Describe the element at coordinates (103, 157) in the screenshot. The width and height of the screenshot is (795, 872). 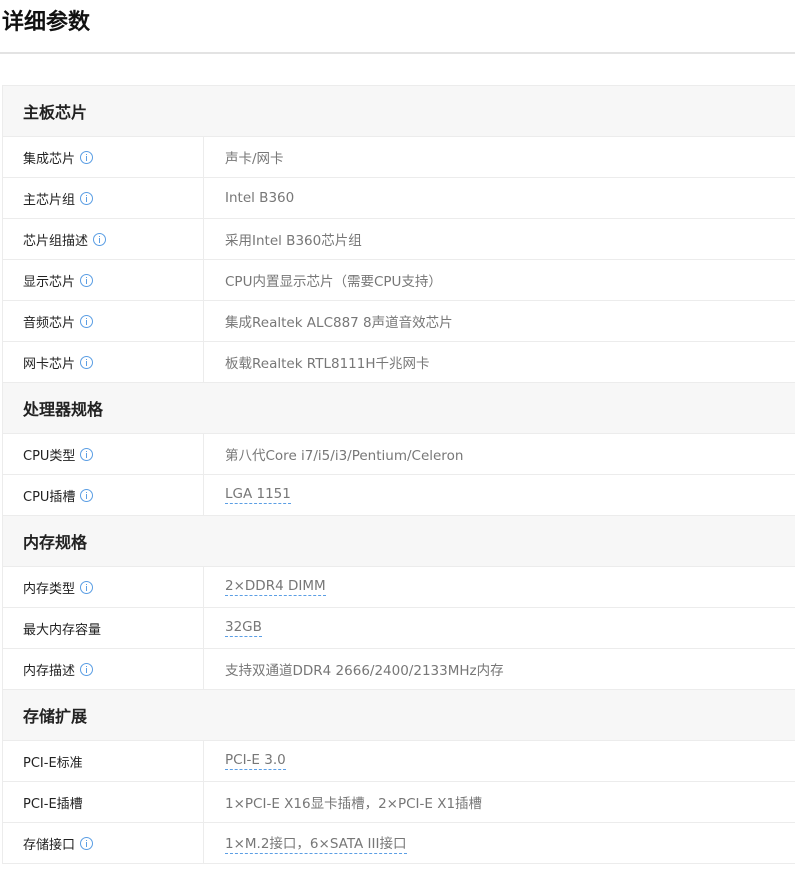
I see `spec-name-cell: 集成芯片` at that location.